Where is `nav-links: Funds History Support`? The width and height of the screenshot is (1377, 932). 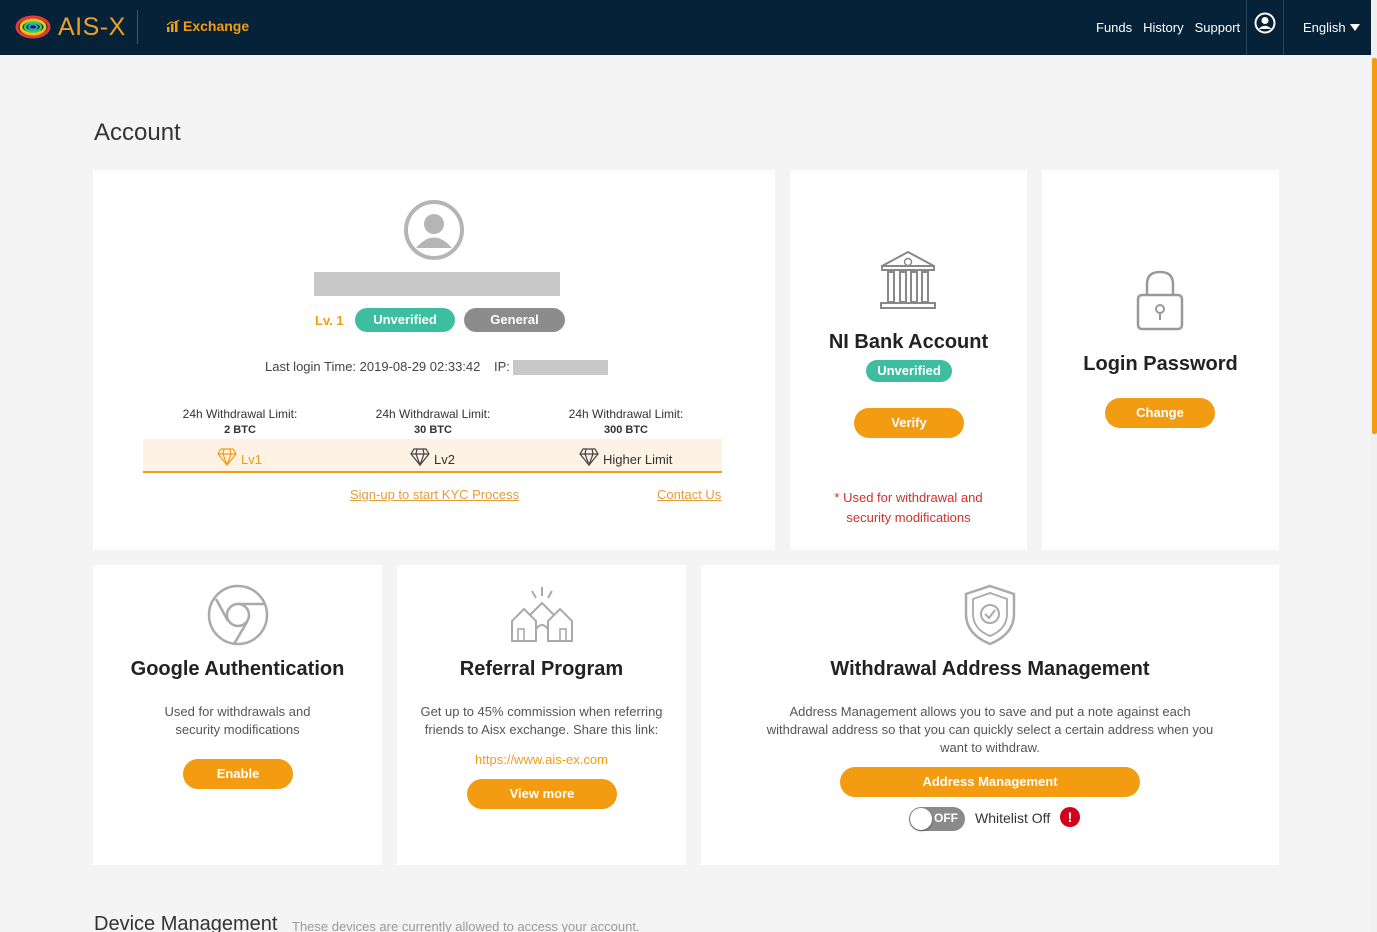 nav-links: Funds History Support is located at coordinates (1168, 27).